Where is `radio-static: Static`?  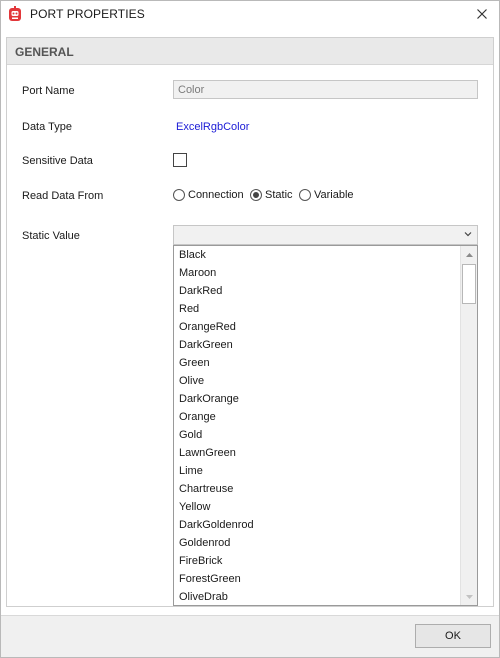 radio-static: Static is located at coordinates (271, 195).